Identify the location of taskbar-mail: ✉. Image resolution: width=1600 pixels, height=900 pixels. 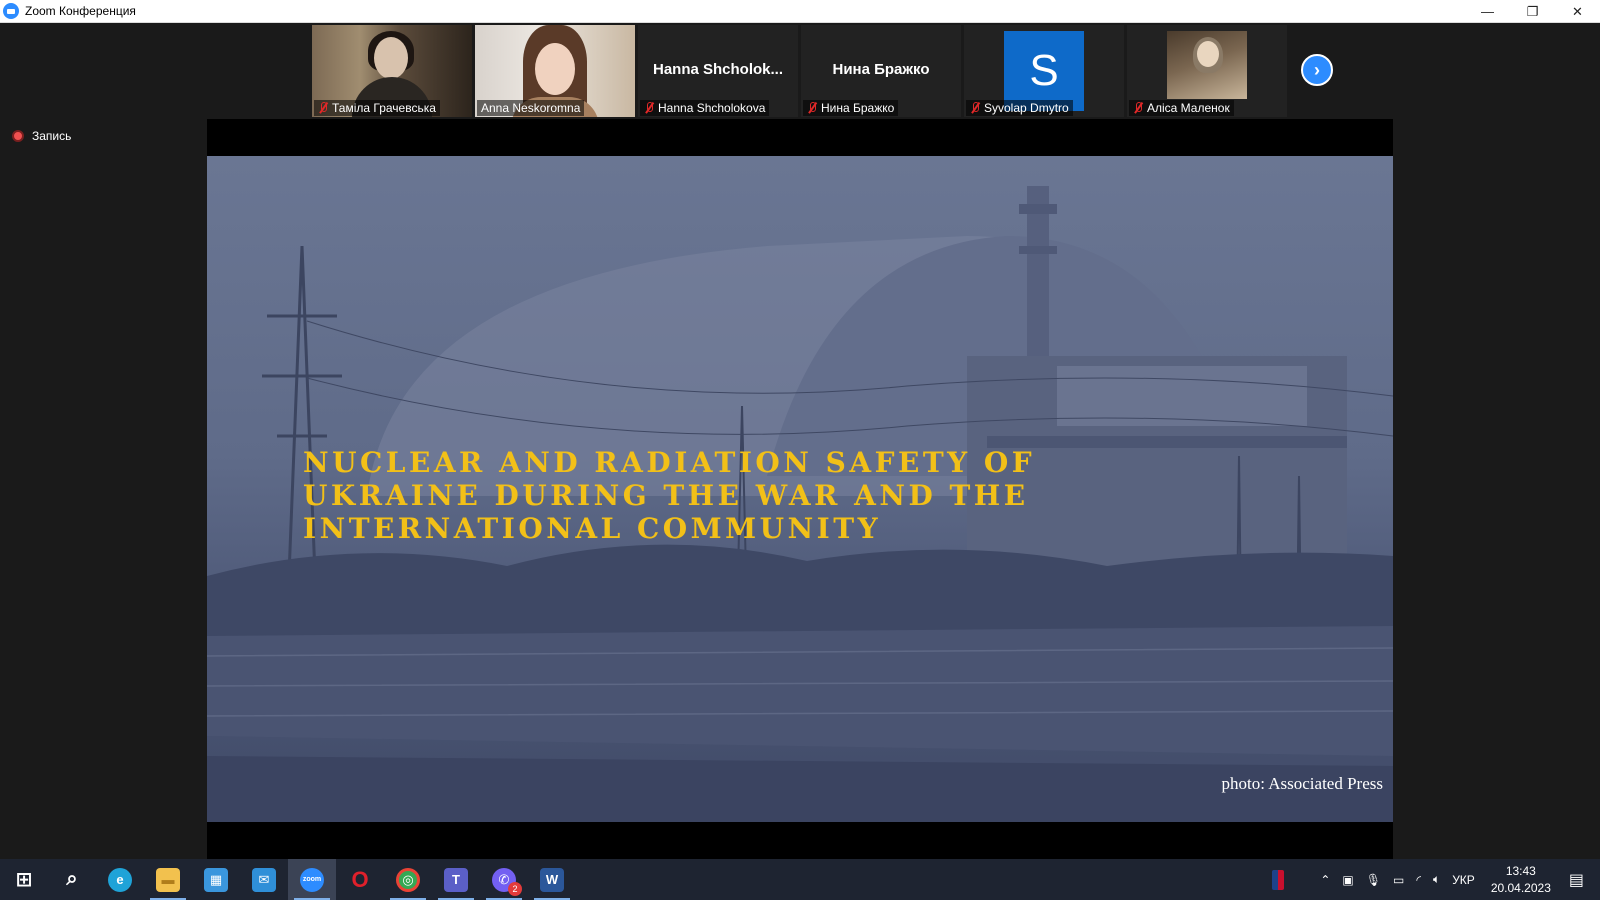
(264, 879).